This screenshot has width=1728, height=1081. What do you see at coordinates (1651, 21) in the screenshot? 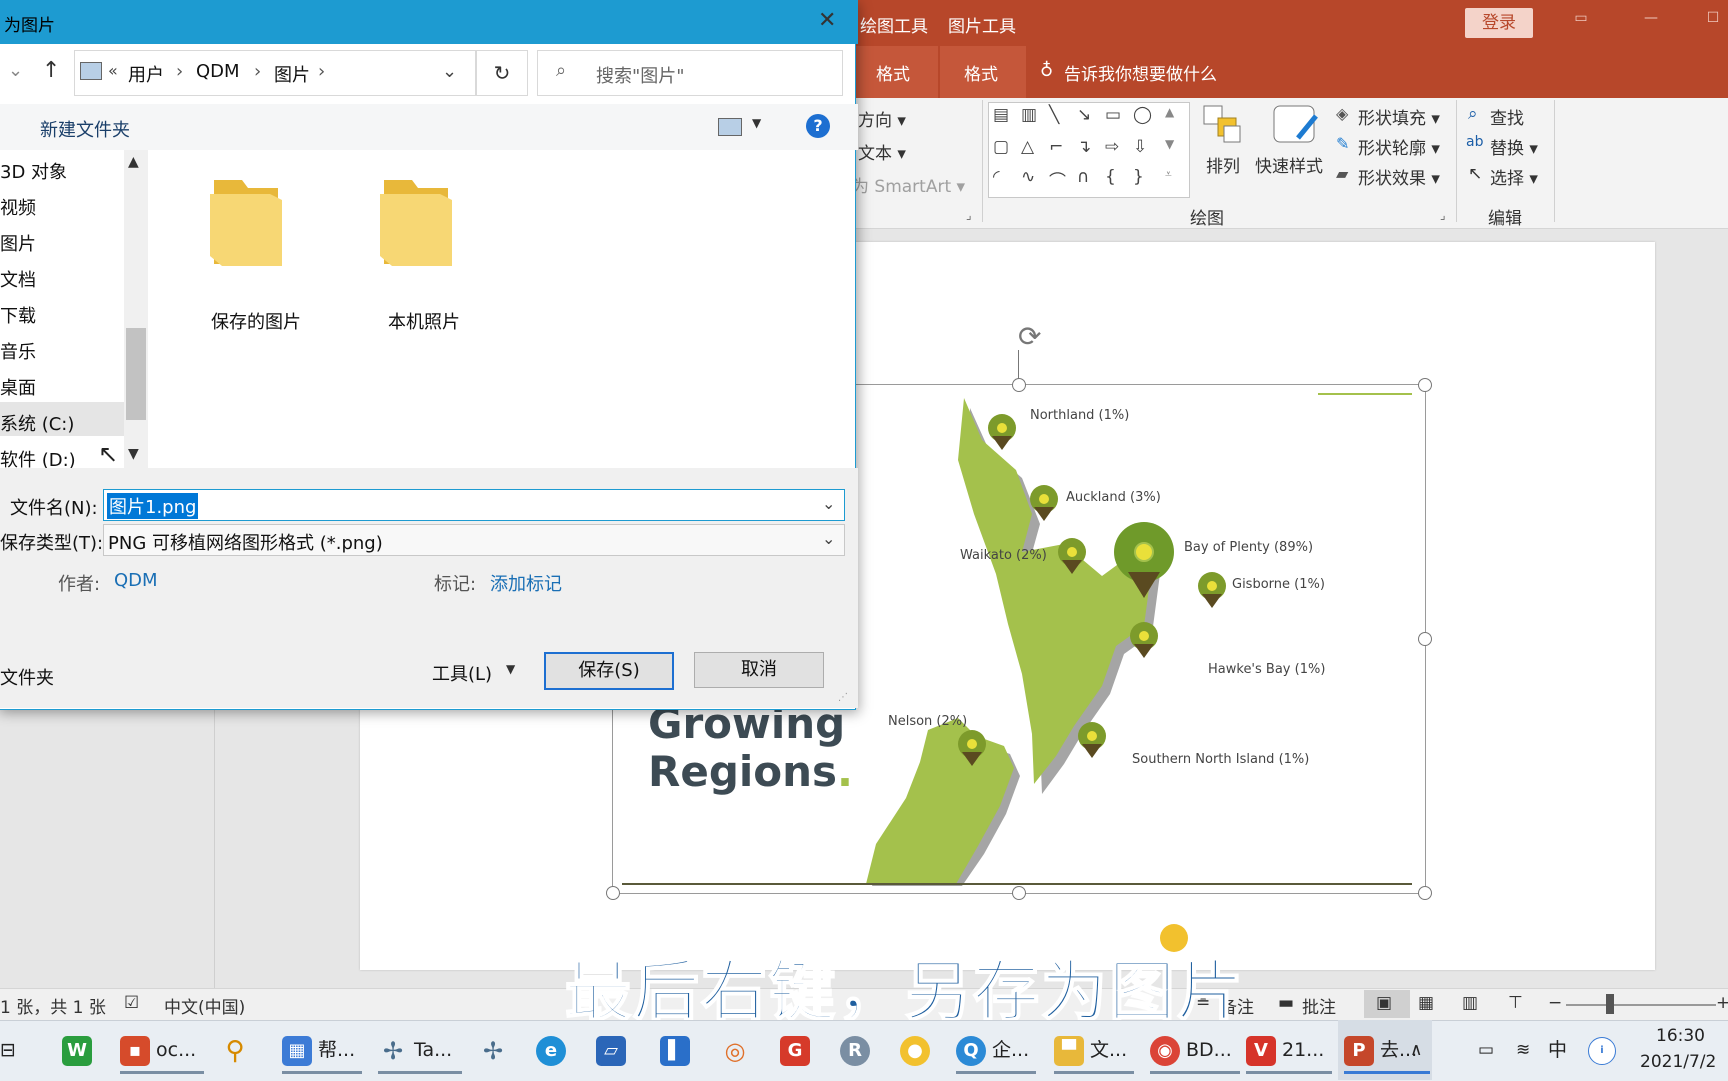
I see `minimize-icon: —` at bounding box center [1651, 21].